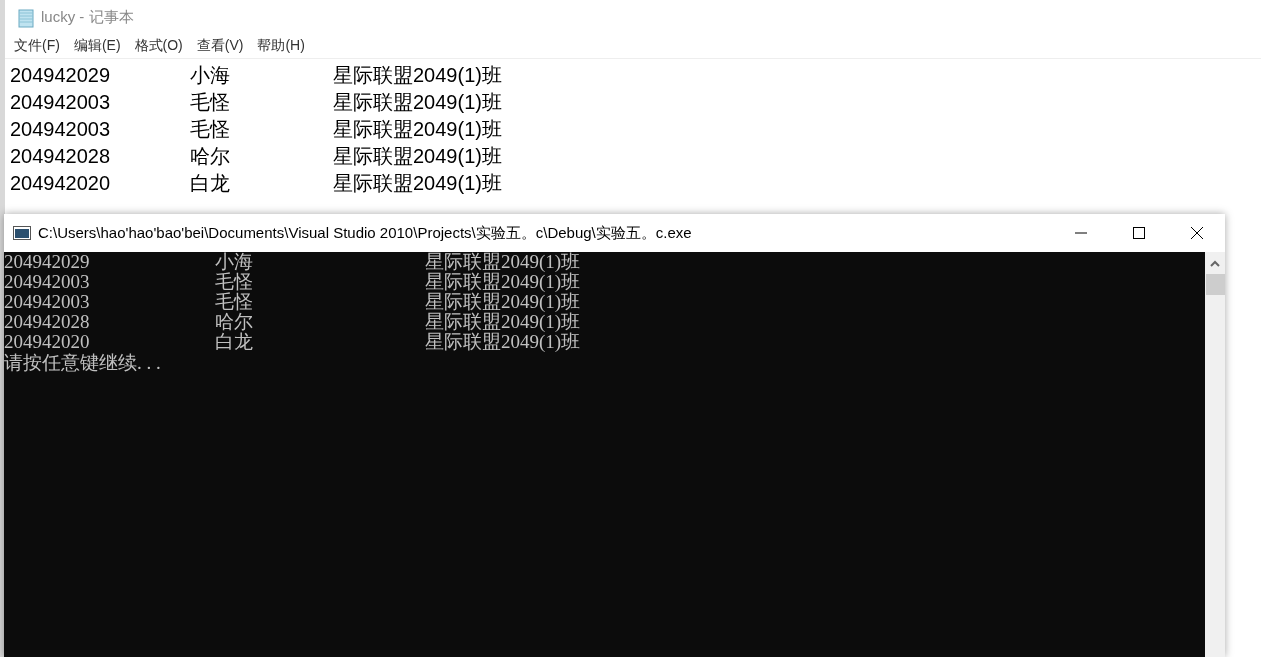  What do you see at coordinates (210, 75) in the screenshot?
I see `text-line: 小海` at bounding box center [210, 75].